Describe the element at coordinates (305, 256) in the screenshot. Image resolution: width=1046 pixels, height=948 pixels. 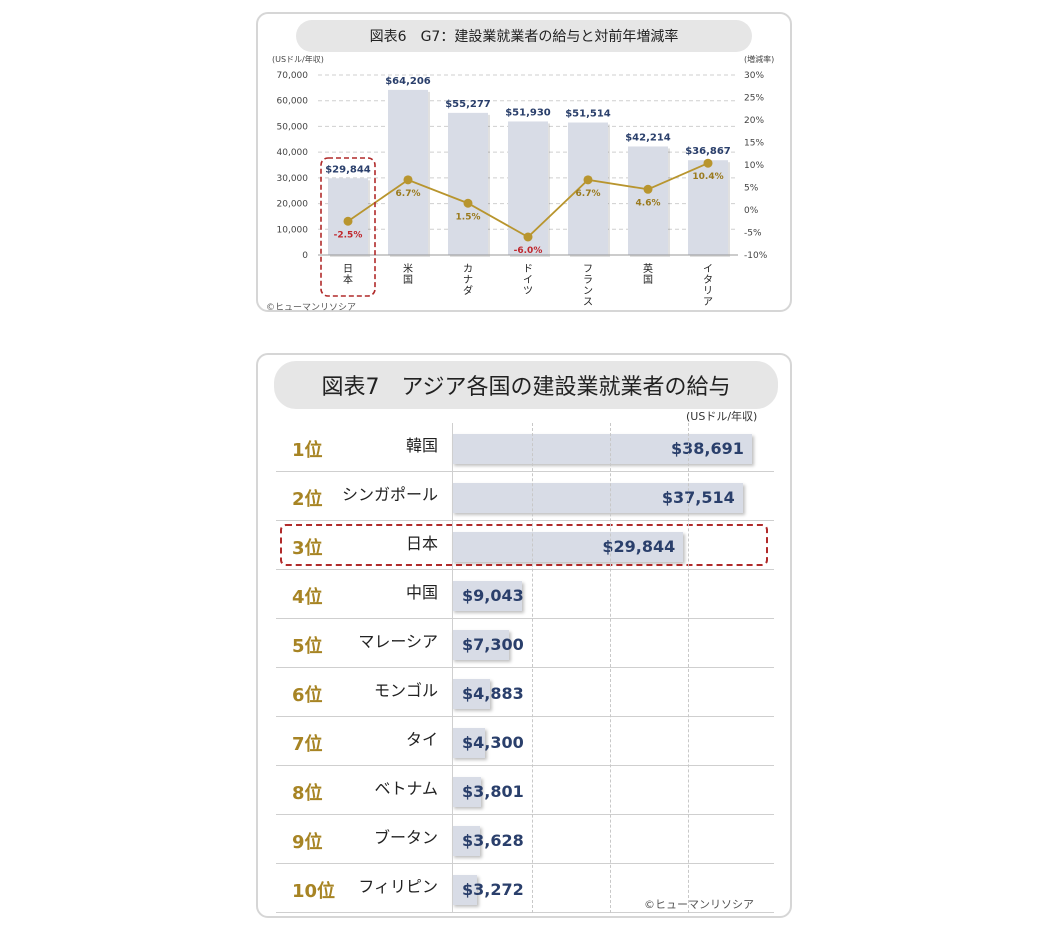
I see `y-tick-label: 0` at that location.